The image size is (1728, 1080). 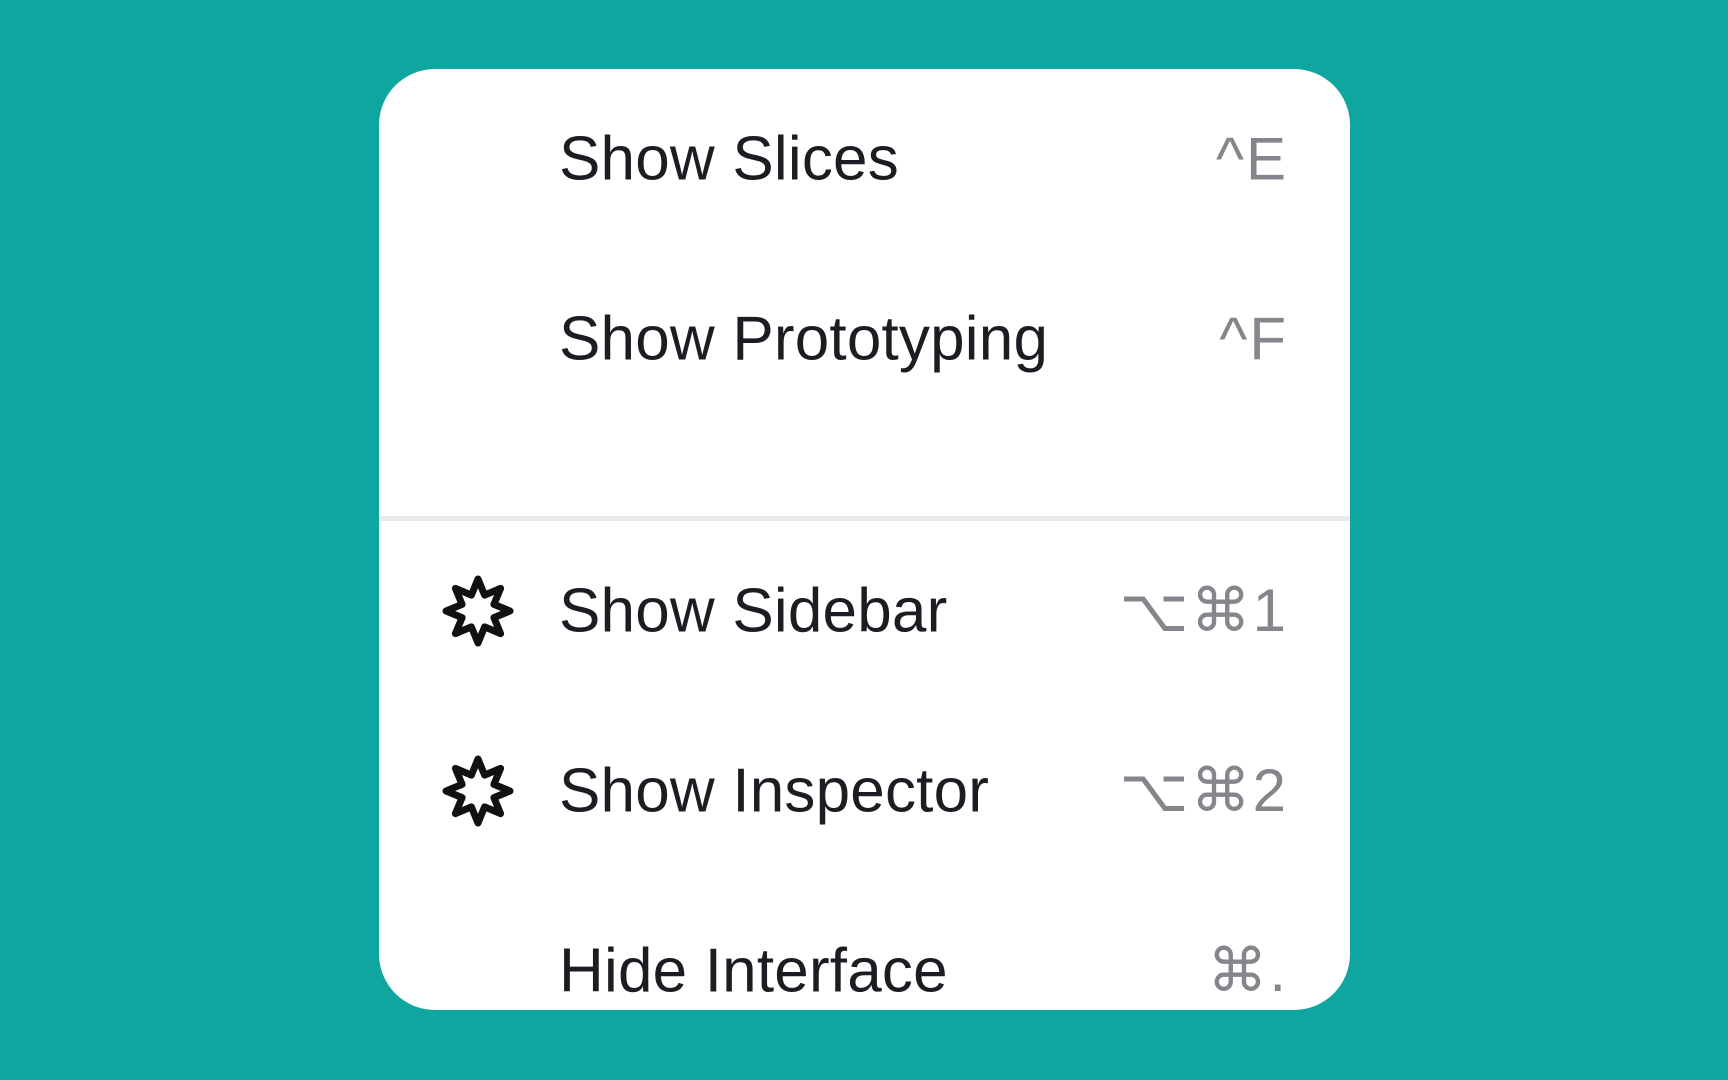 I want to click on menu-item-label: Show Prototyping, so click(x=804, y=339).